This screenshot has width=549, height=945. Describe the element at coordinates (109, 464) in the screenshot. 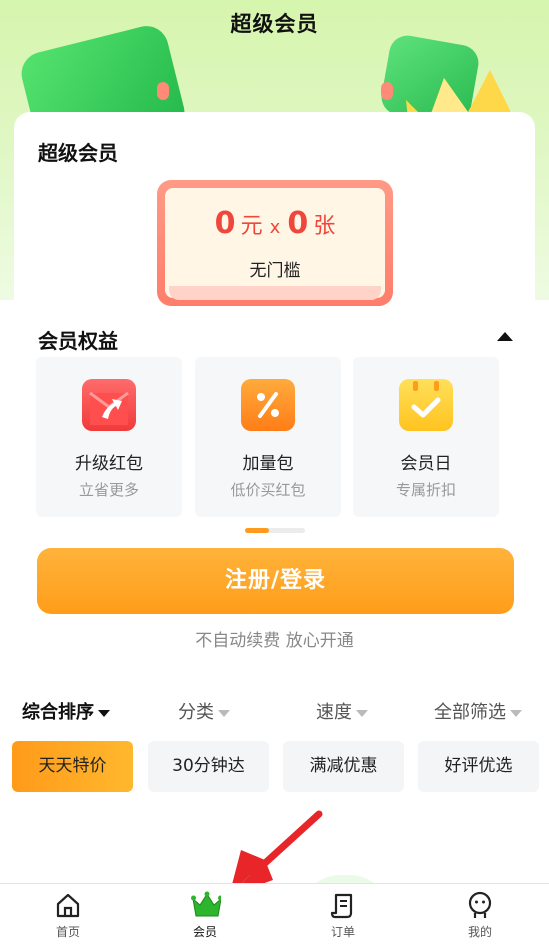

I see `benefit-name: 升级红包` at that location.